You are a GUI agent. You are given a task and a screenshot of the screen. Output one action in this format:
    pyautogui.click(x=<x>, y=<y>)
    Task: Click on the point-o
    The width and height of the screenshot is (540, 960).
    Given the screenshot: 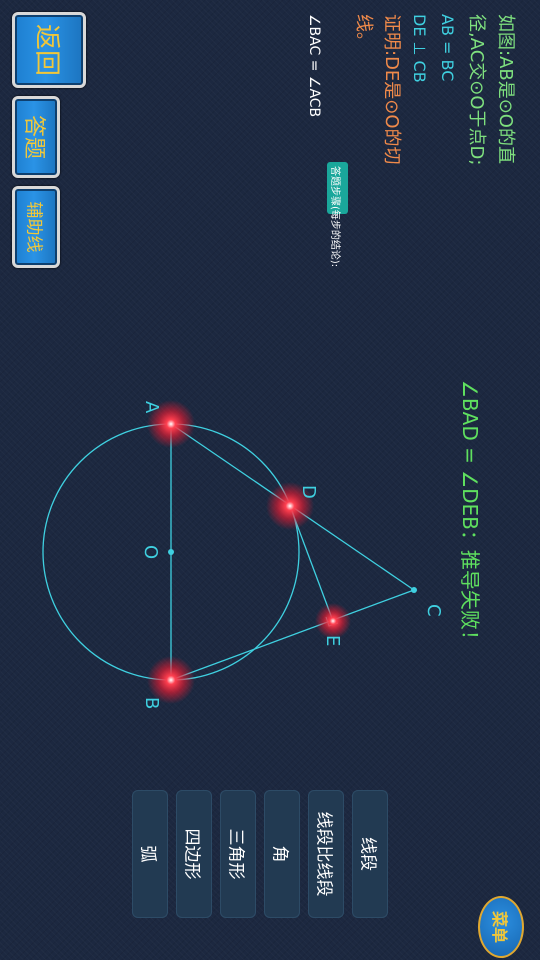 What is the action you would take?
    pyautogui.click(x=171, y=552)
    